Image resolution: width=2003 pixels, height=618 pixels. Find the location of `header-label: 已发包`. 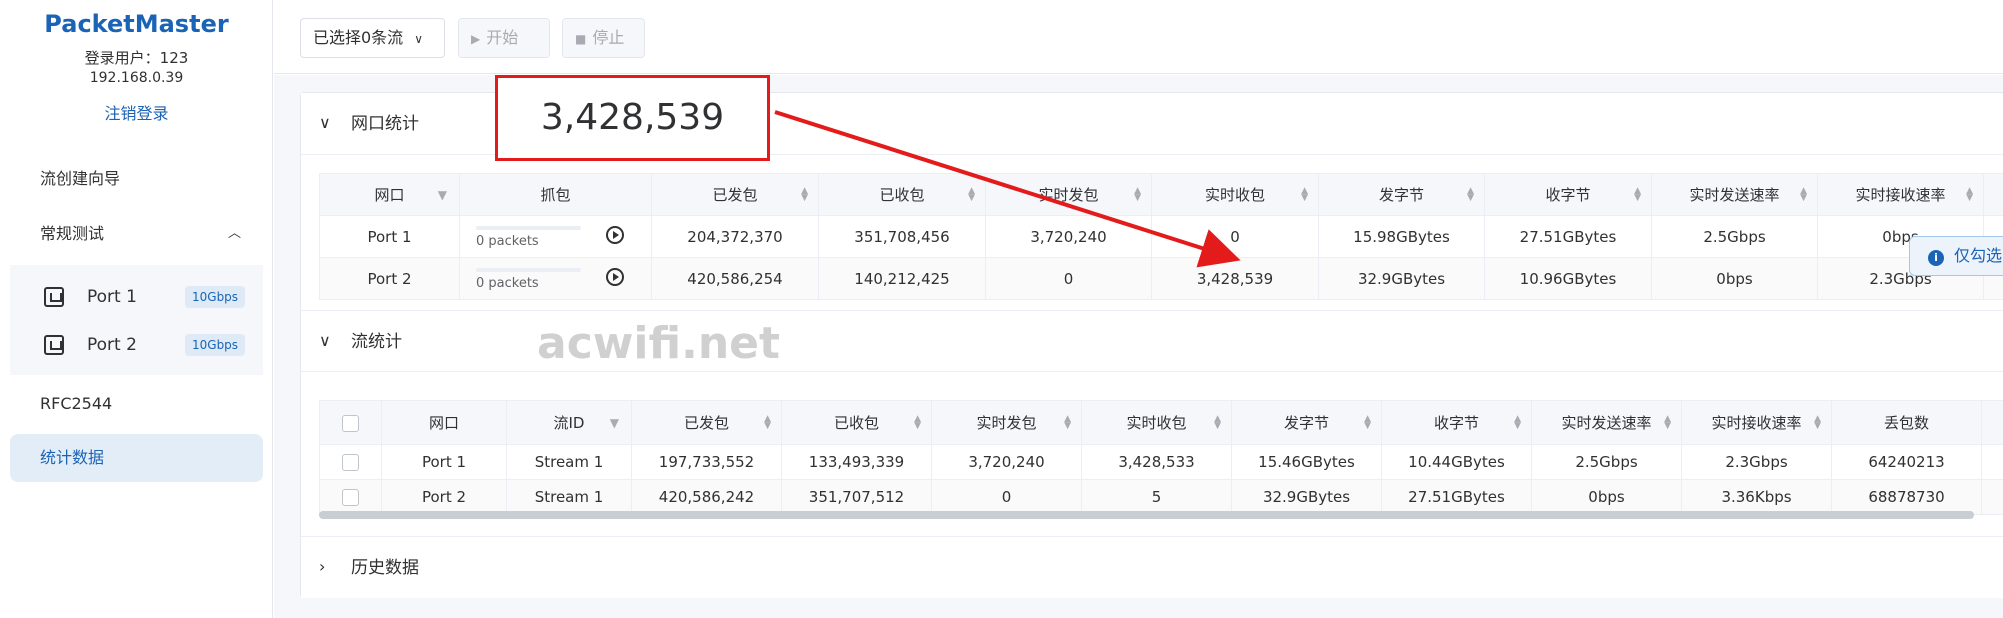

header-label: 已发包 is located at coordinates (706, 423).